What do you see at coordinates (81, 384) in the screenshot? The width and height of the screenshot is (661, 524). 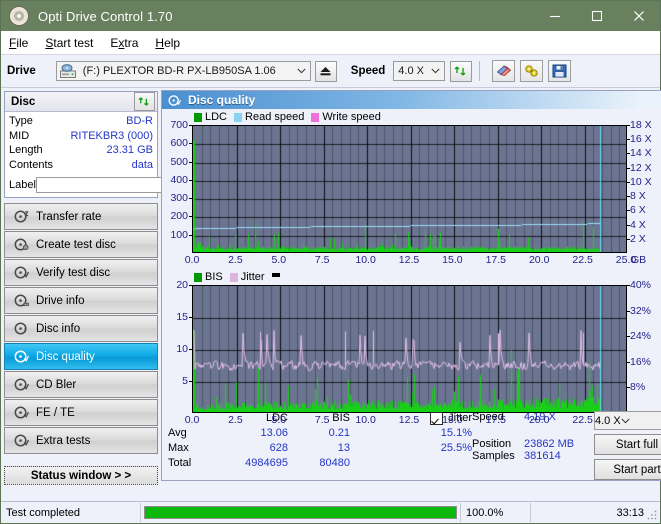 I see `sidebar-item-cd-bler: CD Bler` at bounding box center [81, 384].